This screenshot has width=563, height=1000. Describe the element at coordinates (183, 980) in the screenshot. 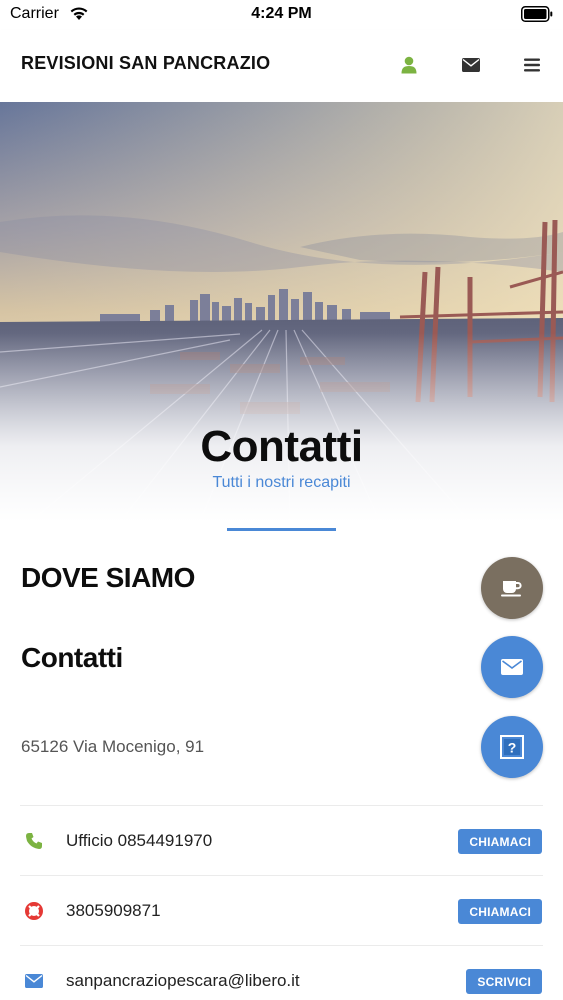

I see `contact-text: sanpancraziopescara@libero.it` at that location.